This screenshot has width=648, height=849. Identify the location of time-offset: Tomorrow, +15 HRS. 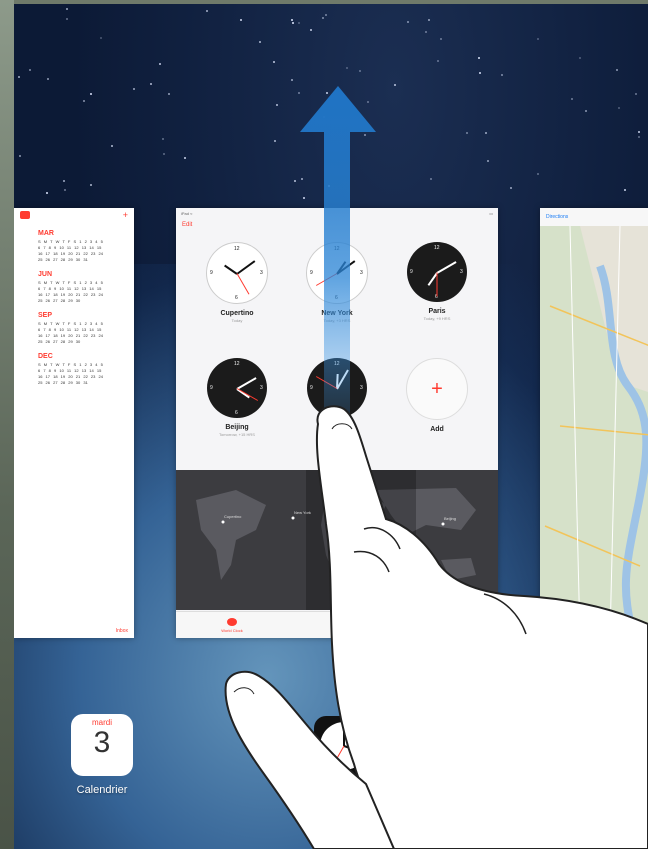
(237, 434).